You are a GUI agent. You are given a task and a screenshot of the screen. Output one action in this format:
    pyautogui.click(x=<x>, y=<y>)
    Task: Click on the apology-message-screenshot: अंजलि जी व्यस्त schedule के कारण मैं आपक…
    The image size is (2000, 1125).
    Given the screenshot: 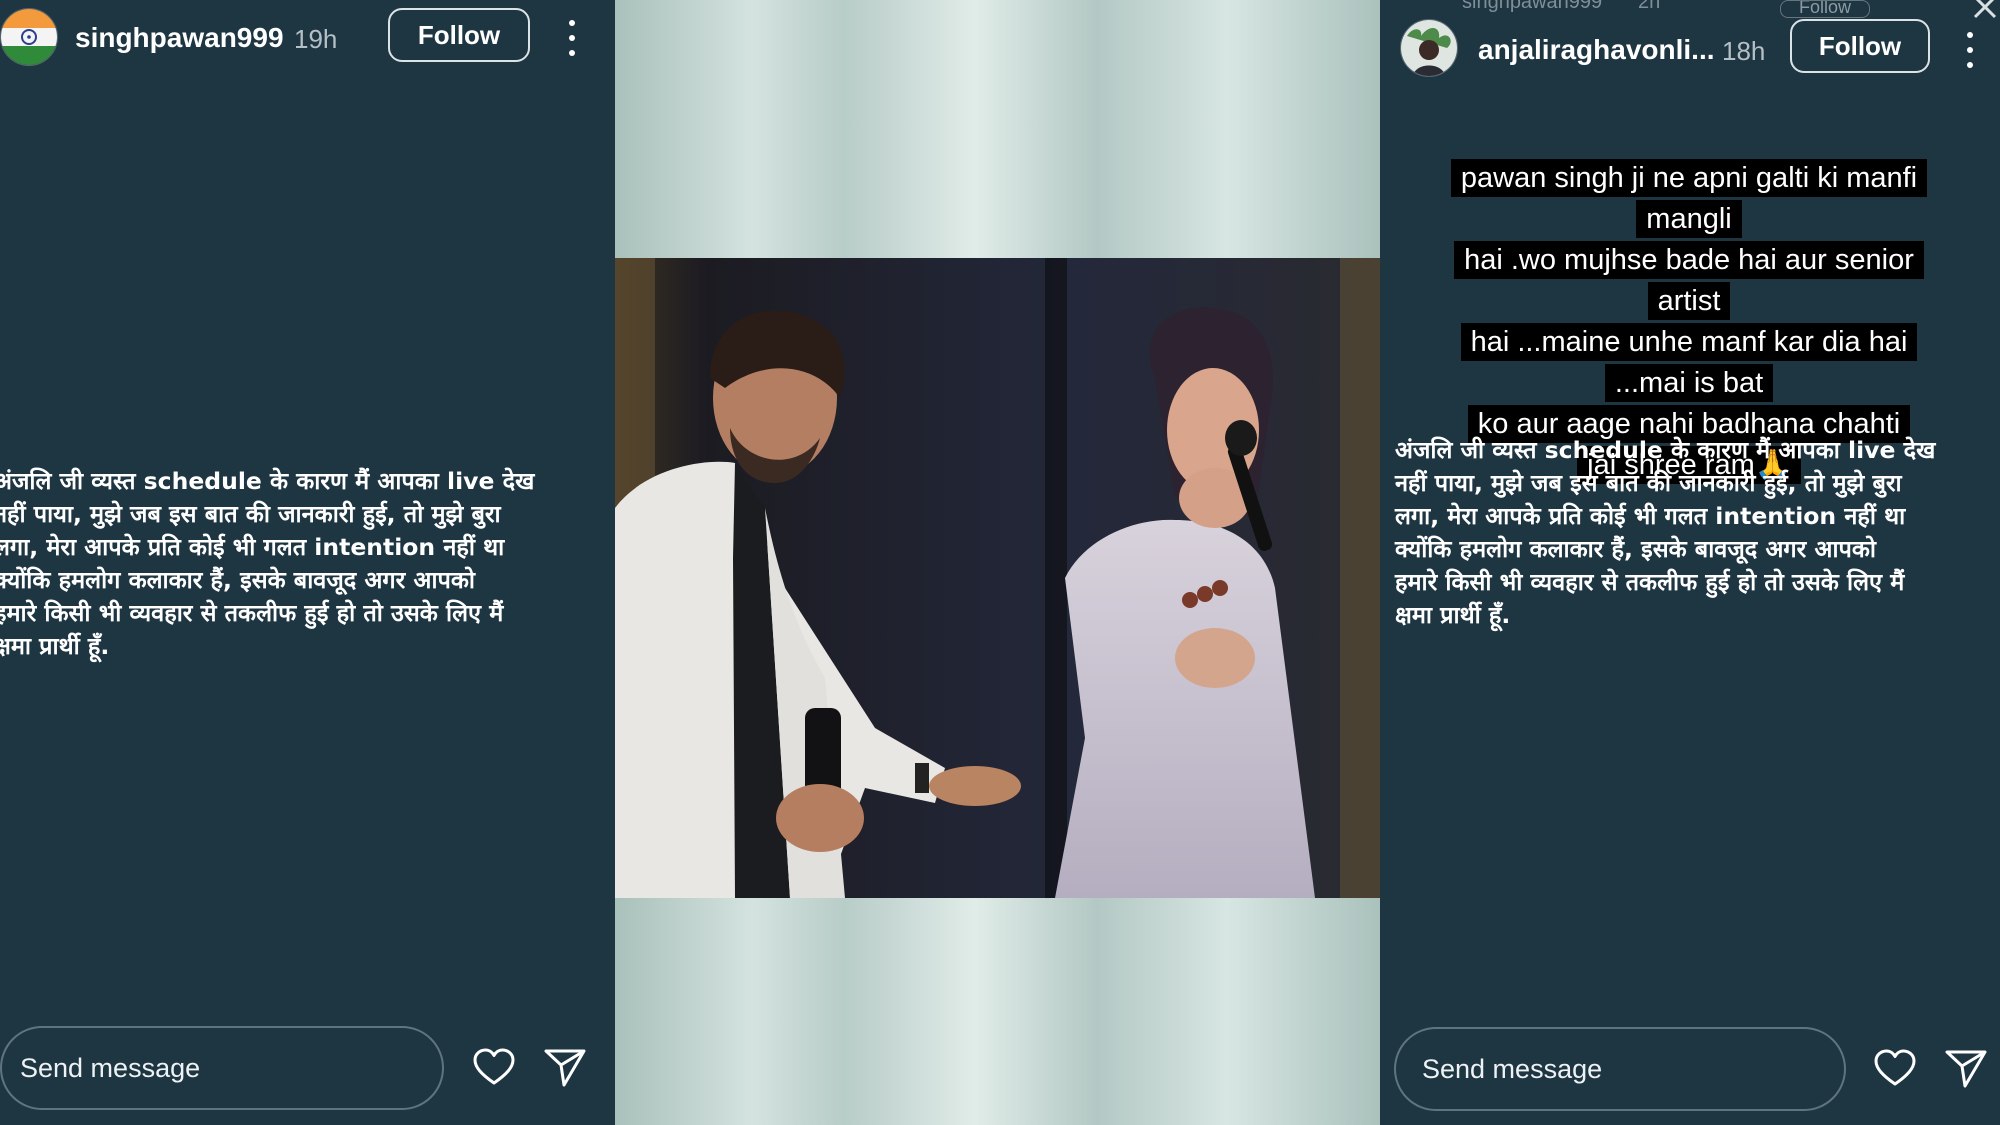 What is the action you would take?
    pyautogui.click(x=1665, y=532)
    